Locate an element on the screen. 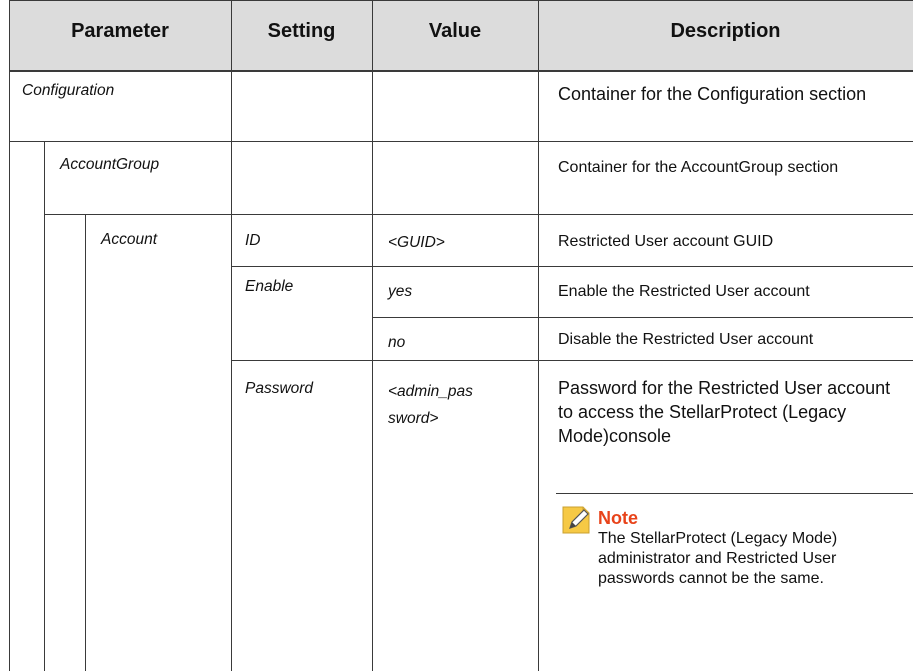 This screenshot has height=671, width=913. param-accountgroup: AccountGroup is located at coordinates (110, 164).